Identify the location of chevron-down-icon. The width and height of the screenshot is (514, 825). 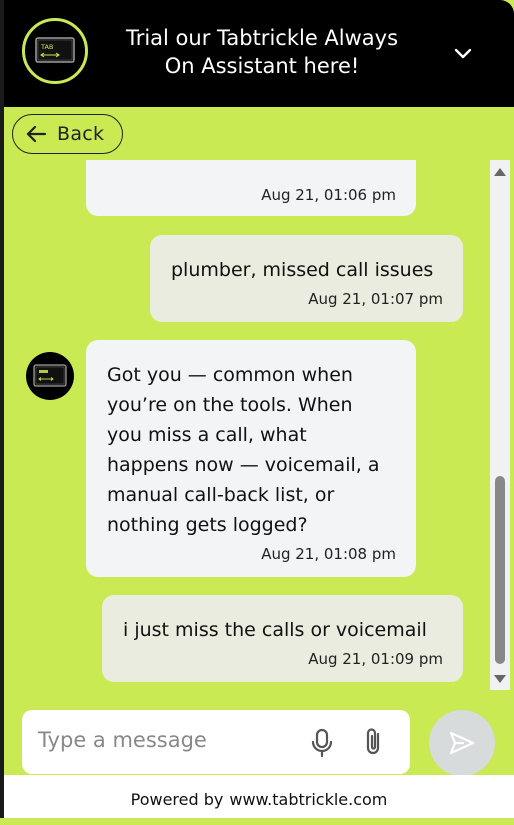
(463, 53).